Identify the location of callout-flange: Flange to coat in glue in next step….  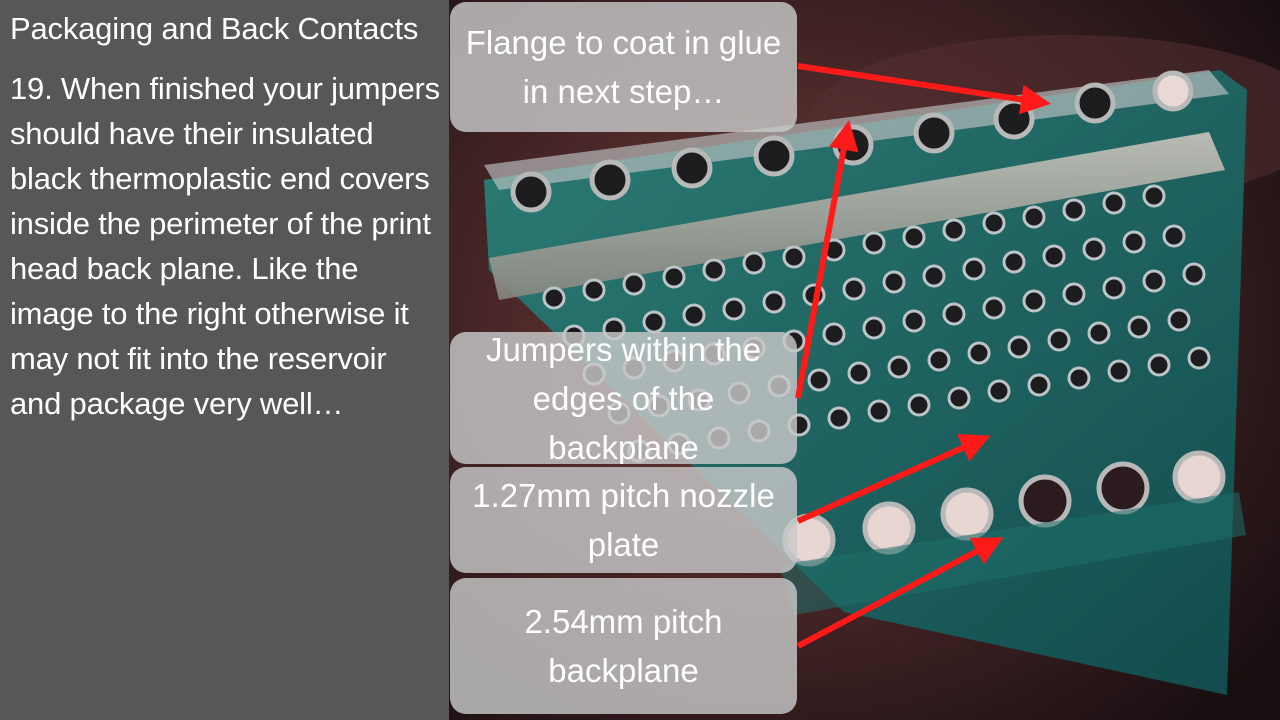
(623, 67).